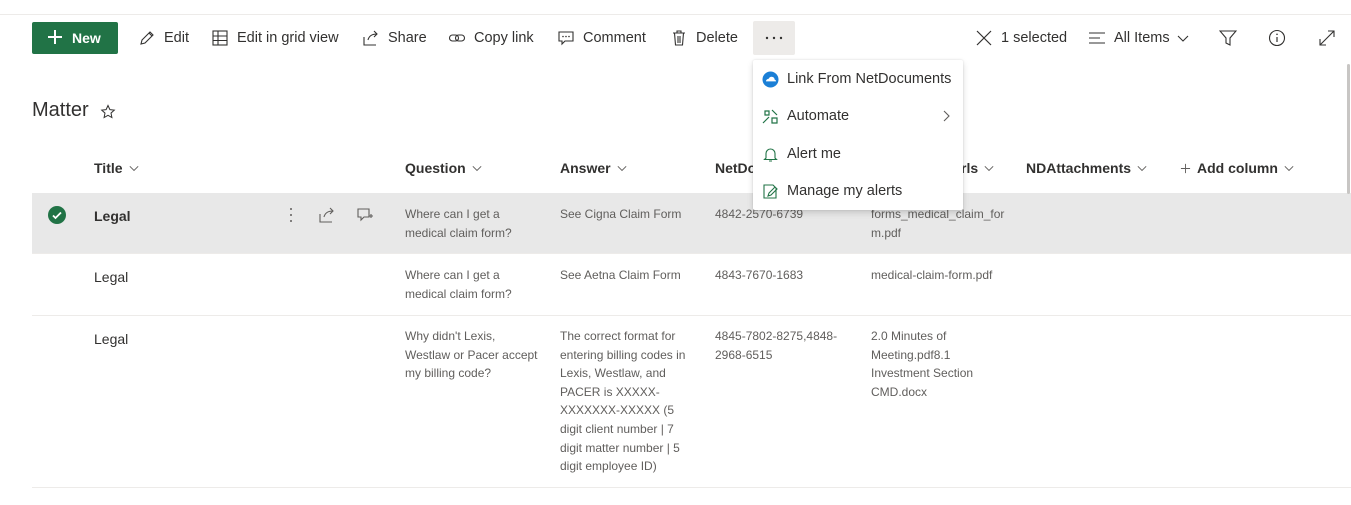 This screenshot has width=1351, height=505. I want to click on menu-item-label: Alert me, so click(814, 154).